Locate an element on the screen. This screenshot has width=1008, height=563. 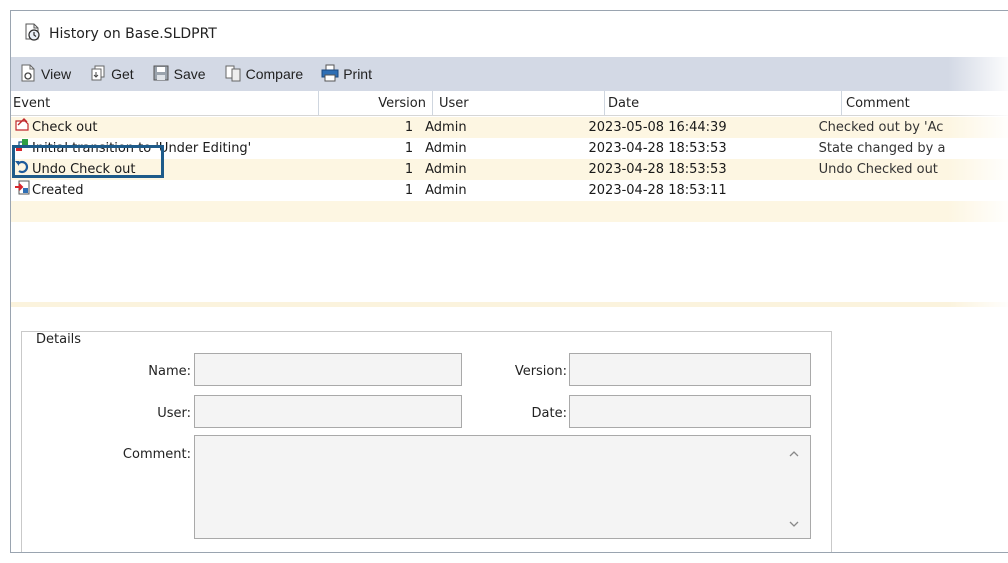
column-header-comment: Comment is located at coordinates (925, 103).